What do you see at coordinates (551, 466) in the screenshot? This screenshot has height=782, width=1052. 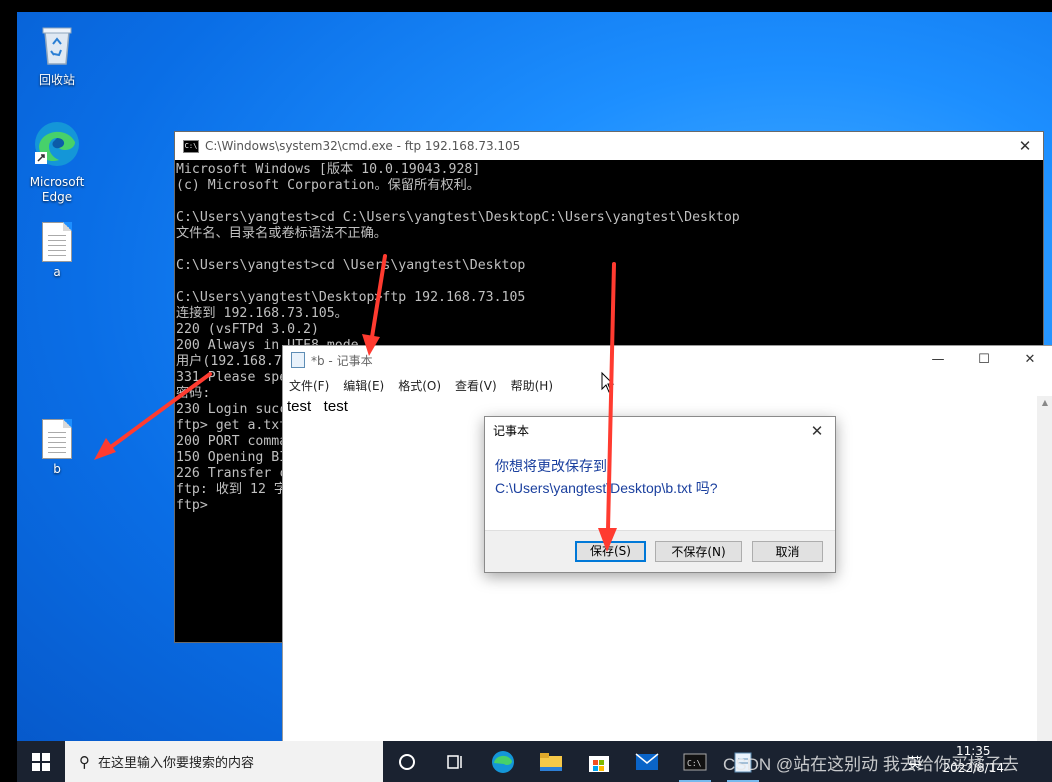 I see `dialog-message-line: 你想将更改保存到` at bounding box center [551, 466].